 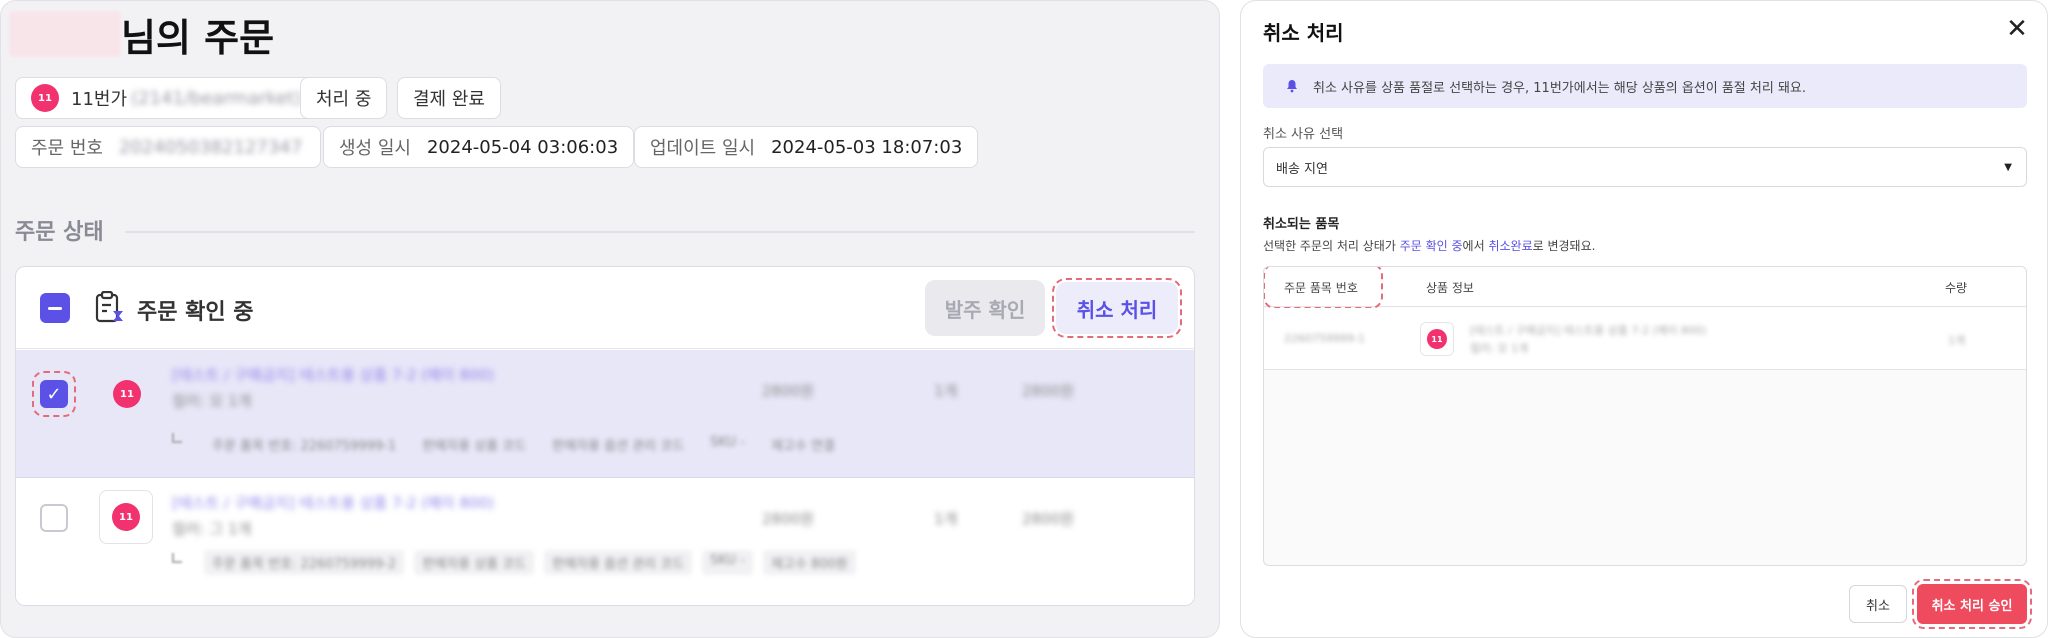 I want to click on chevron-down-icon: ▼, so click(x=2008, y=167).